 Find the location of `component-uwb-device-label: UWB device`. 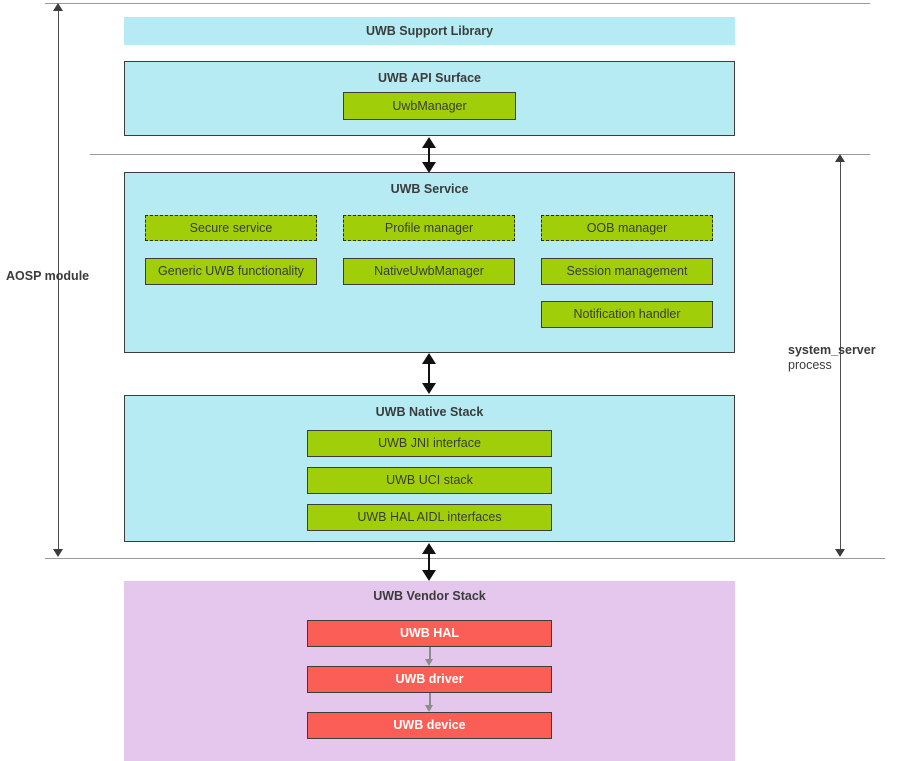

component-uwb-device-label: UWB device is located at coordinates (429, 725).